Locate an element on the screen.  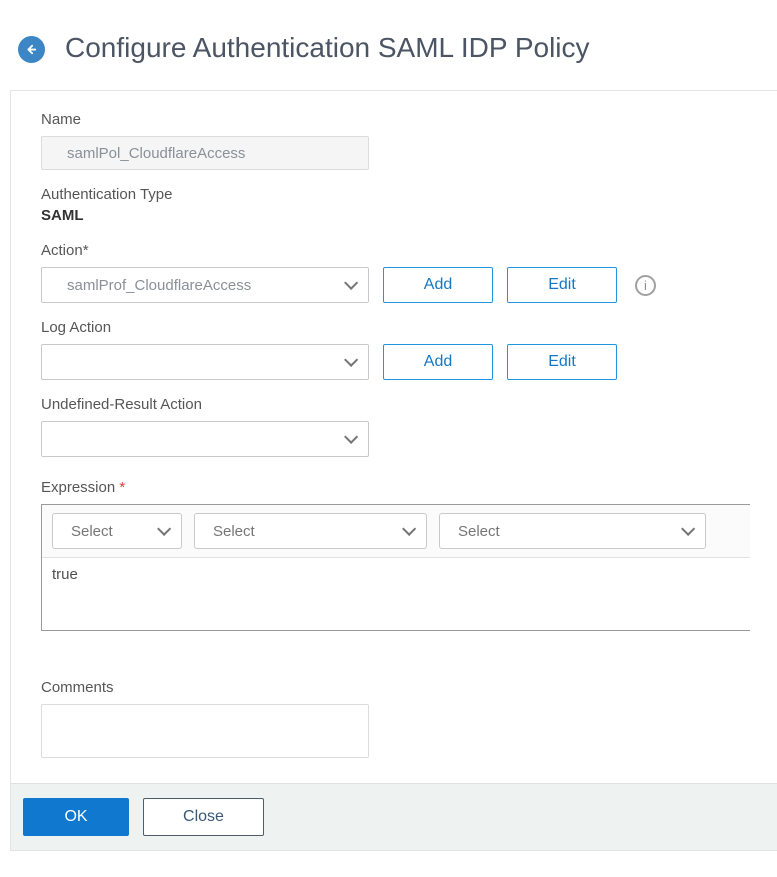
name-label: Name is located at coordinates (61, 119).